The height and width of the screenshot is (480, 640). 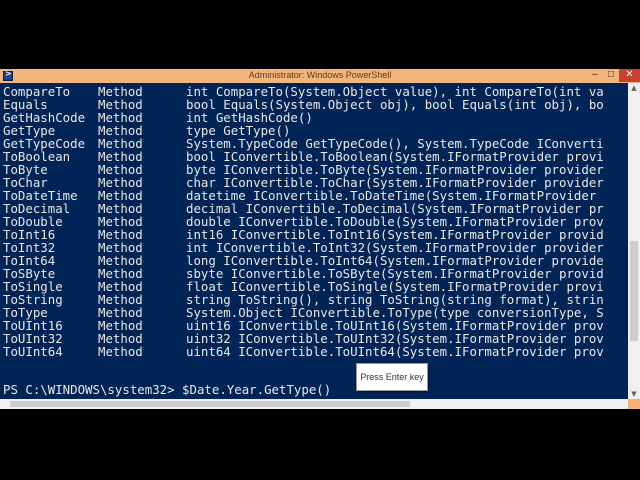 I want to click on member-name: ToBoolean, so click(x=37, y=156).